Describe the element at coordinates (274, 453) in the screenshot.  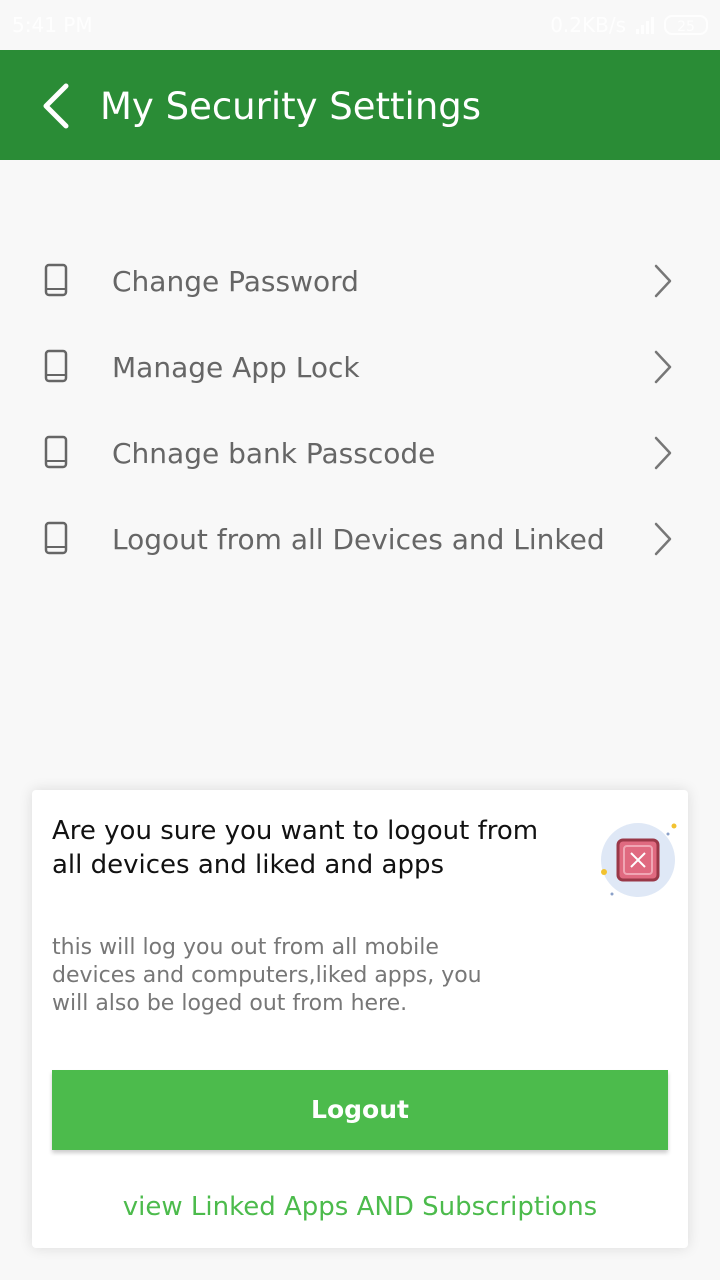
I see `menu-item-label: Chnage bank Passcode` at that location.